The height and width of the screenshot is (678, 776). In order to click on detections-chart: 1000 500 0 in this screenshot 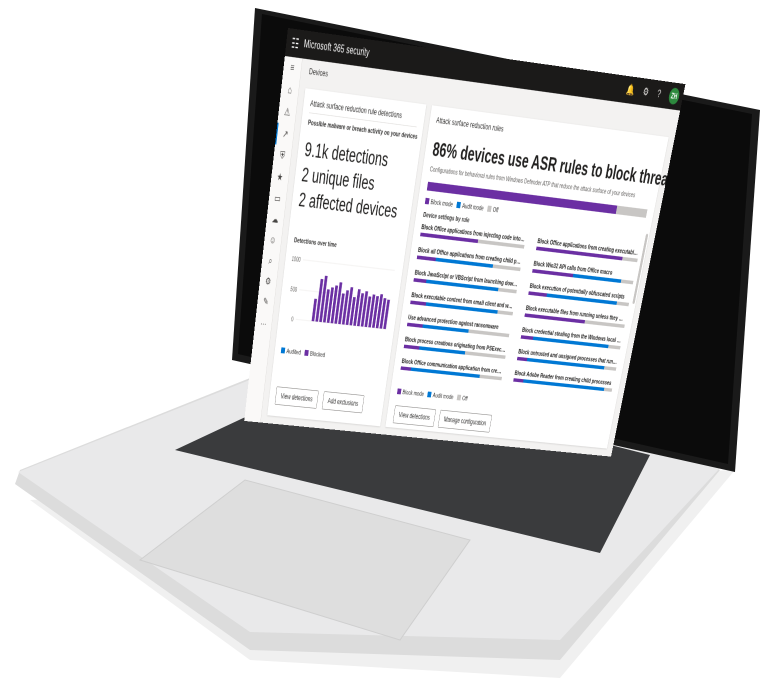, I will do `click(345, 307)`.